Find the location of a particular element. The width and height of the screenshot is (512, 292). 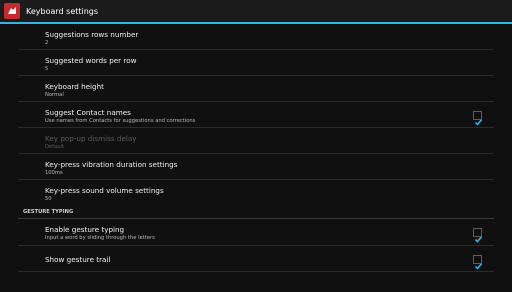

pref-show-gesture-trail: Show gesture trail is located at coordinates (256, 259).